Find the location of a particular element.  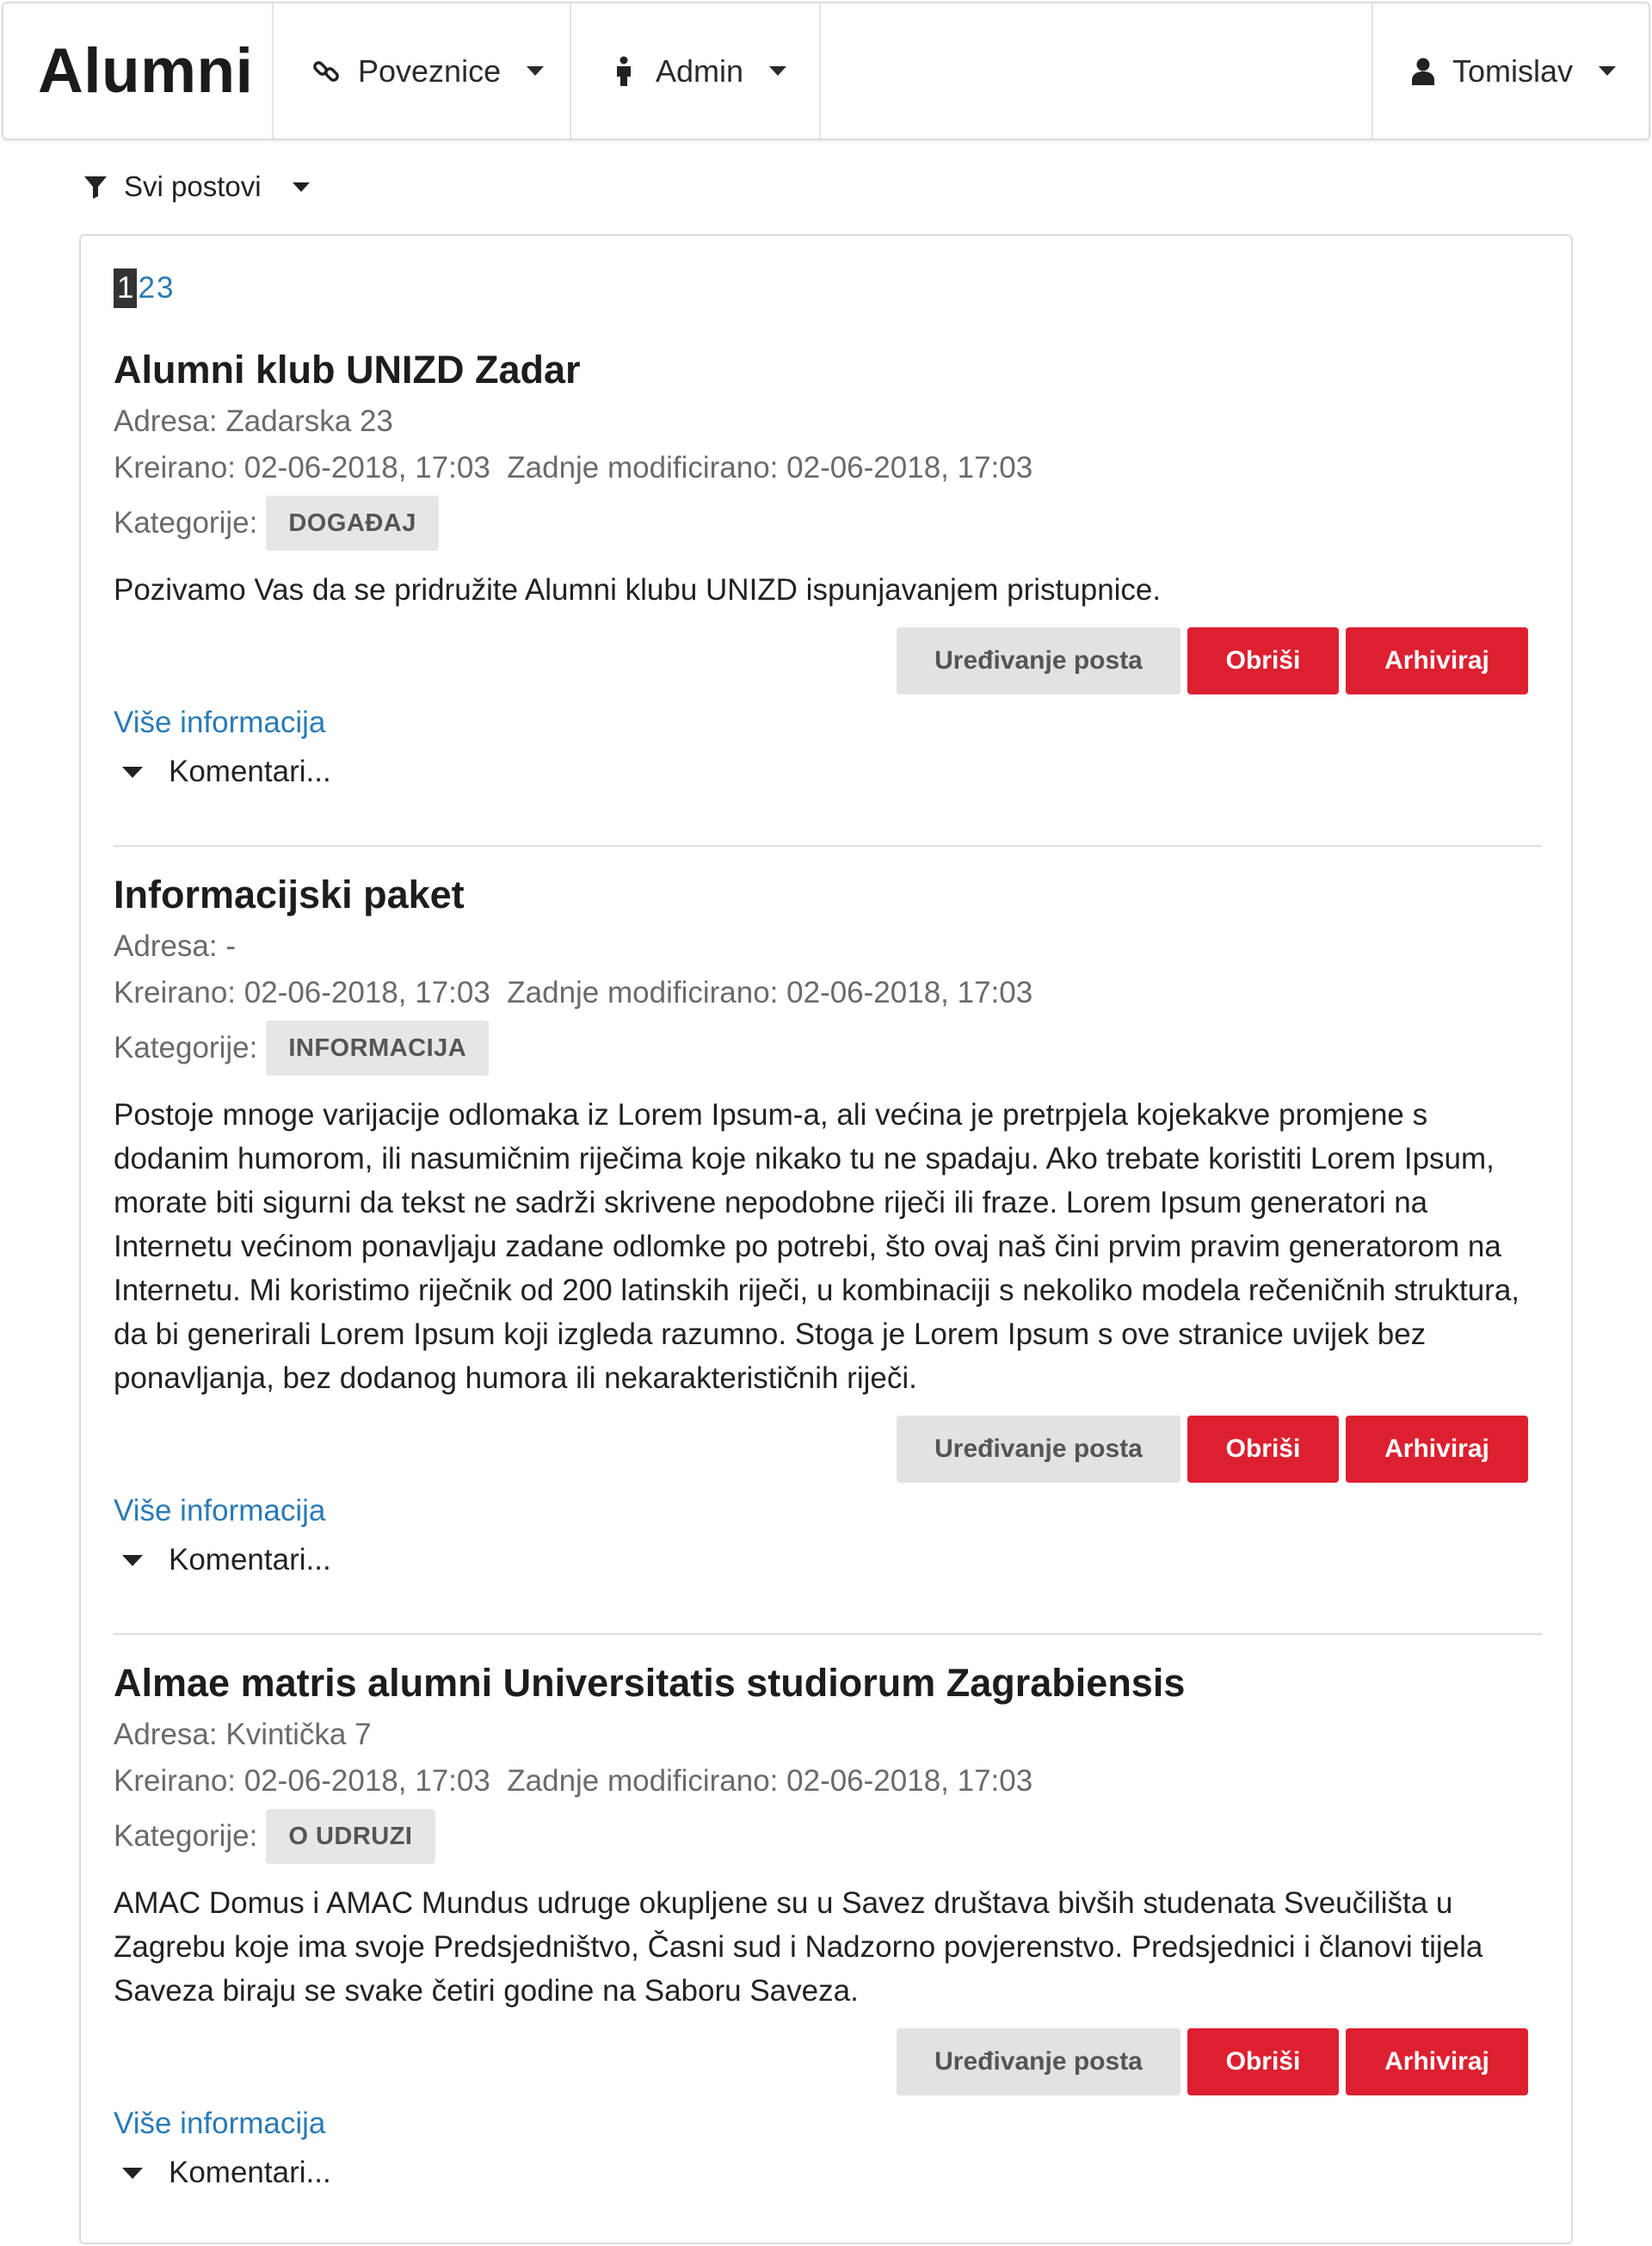

top-navbar: Alumni Poveznice Admin Tomislav is located at coordinates (826, 71).